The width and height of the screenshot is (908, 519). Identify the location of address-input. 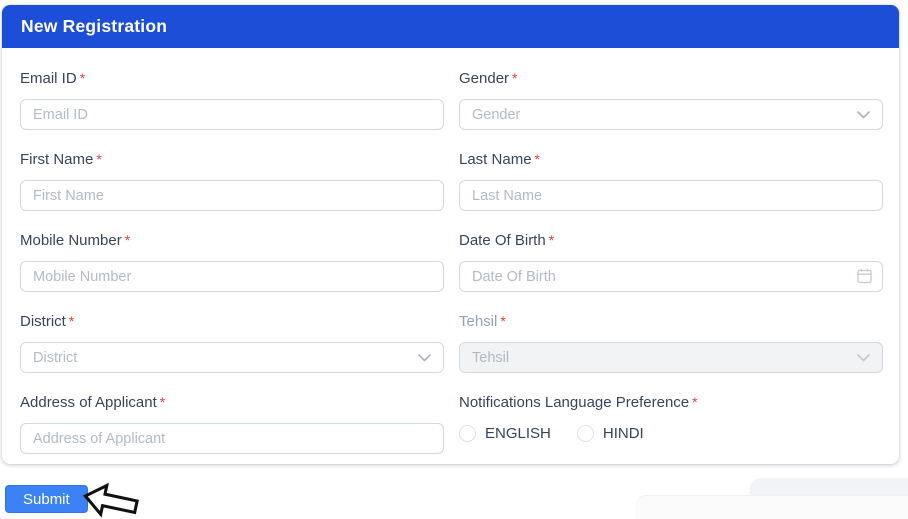
(232, 438).